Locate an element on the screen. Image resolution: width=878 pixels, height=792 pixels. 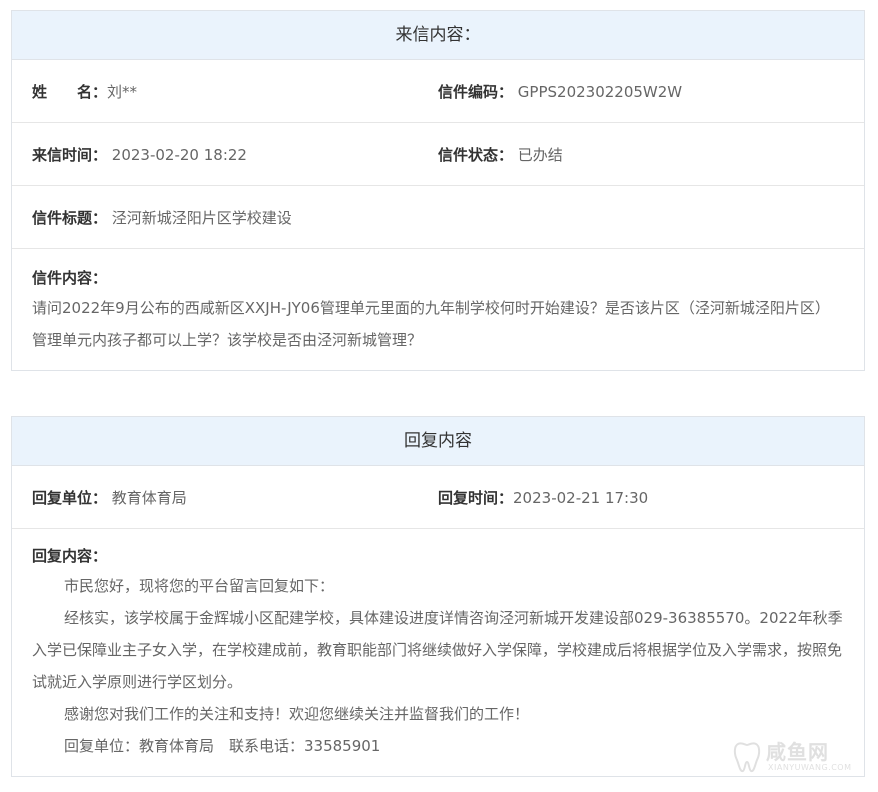
letter-time-cell: 来信时间： 2023-02-20 18:22 is located at coordinates (235, 154).